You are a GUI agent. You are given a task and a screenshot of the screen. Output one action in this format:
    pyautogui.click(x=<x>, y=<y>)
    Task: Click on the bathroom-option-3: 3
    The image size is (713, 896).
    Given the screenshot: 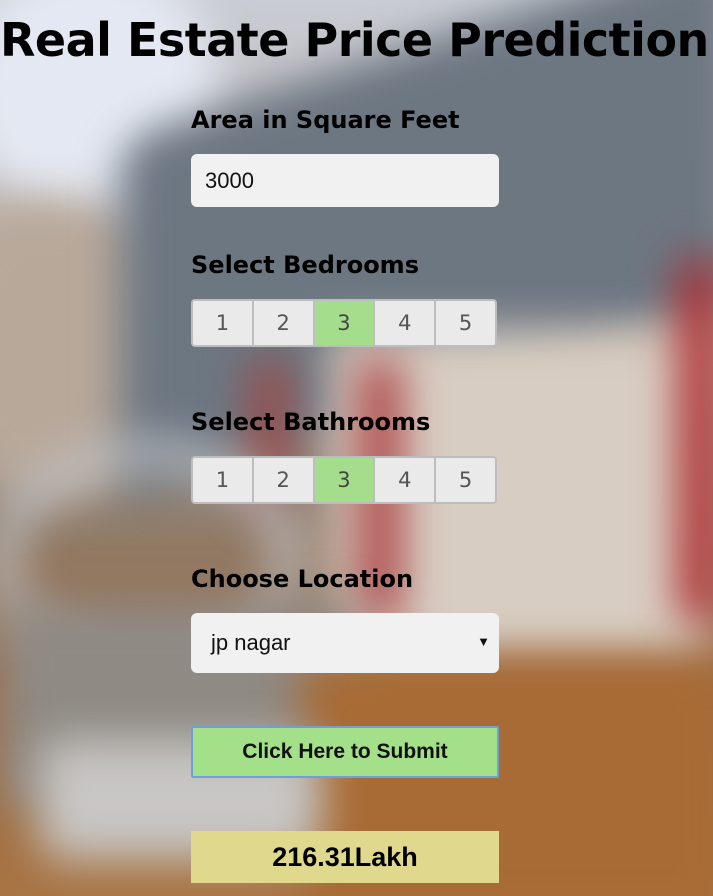 What is the action you would take?
    pyautogui.click(x=345, y=480)
    